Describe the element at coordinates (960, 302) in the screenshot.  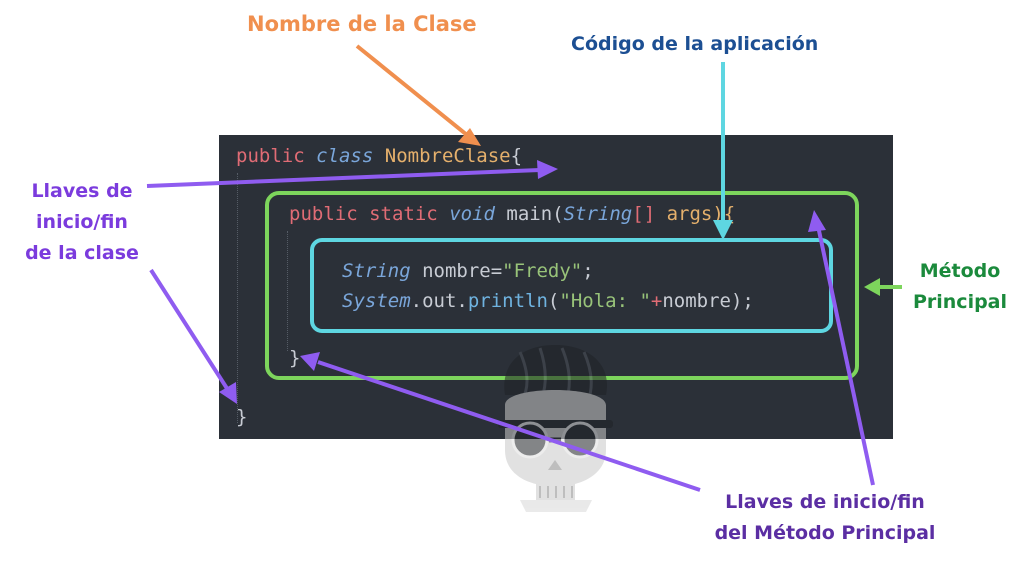
I see `label-main-method-line: Principal` at that location.